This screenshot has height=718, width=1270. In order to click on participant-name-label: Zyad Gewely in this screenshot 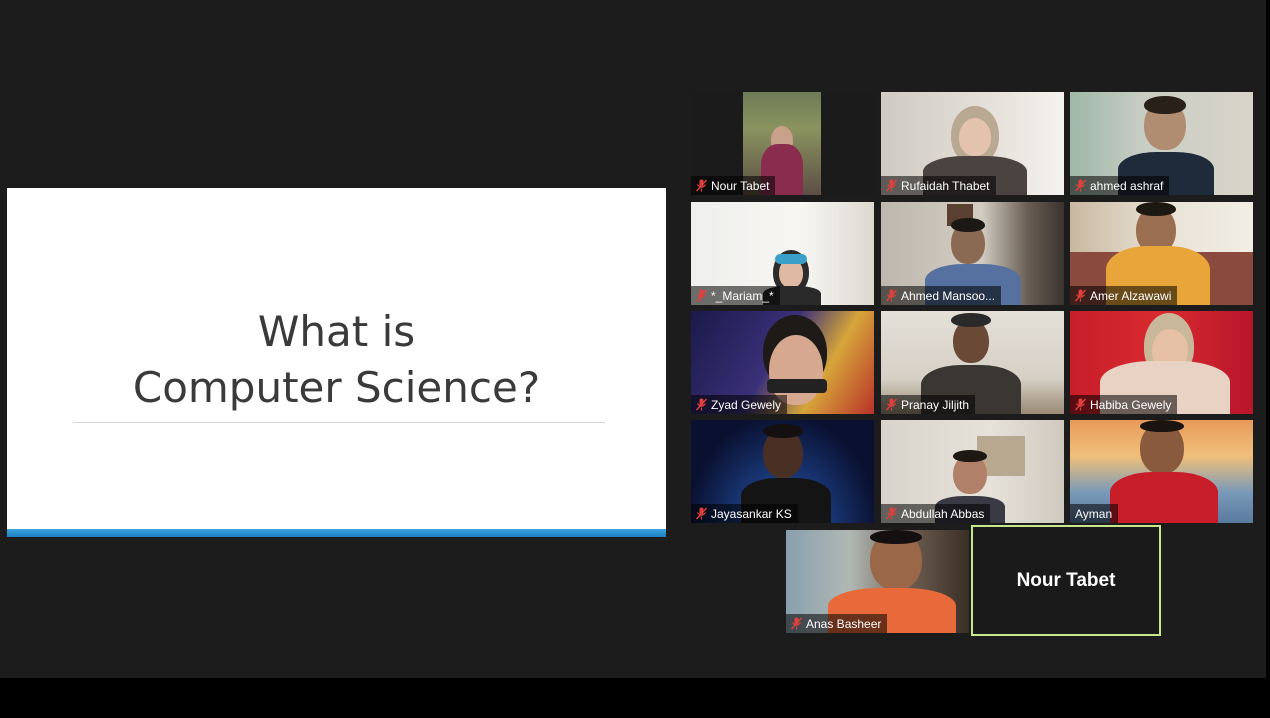, I will do `click(739, 404)`.